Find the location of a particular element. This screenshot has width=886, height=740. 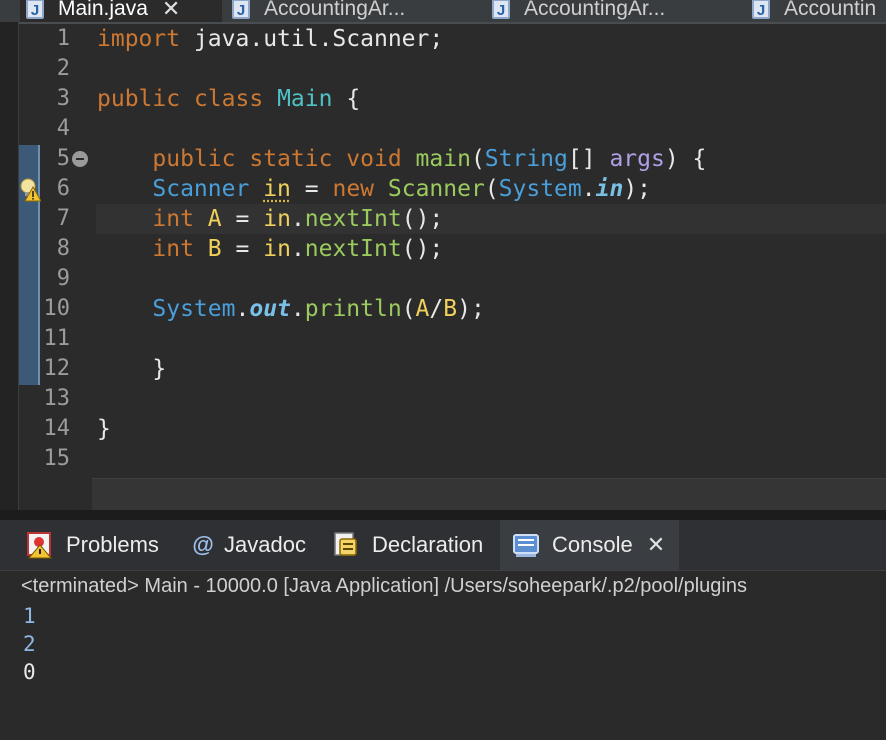

line-number: 5 is located at coordinates (63, 158).